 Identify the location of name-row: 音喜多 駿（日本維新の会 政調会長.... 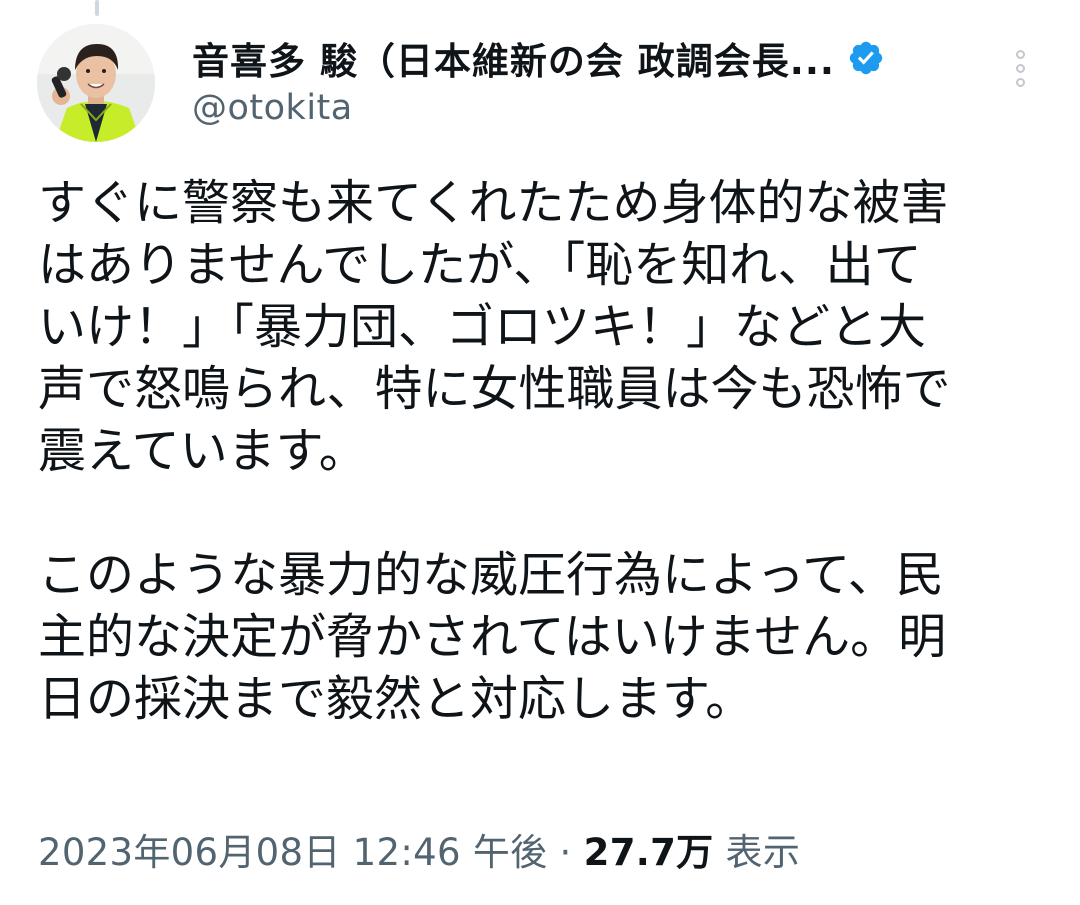
(582, 58).